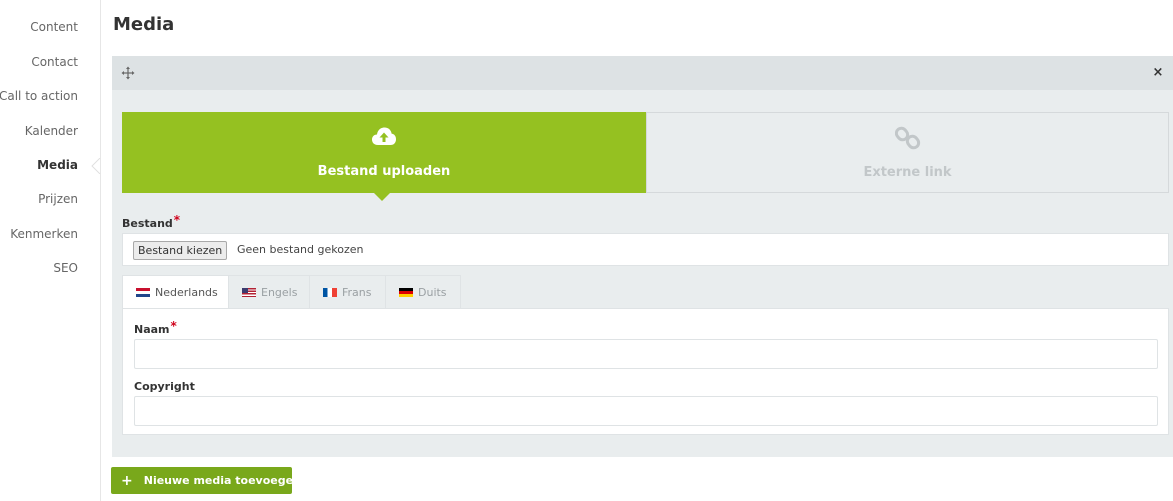 The image size is (1173, 501). Describe the element at coordinates (384, 171) in the screenshot. I see `upload-file-label: Bestand uploaden` at that location.